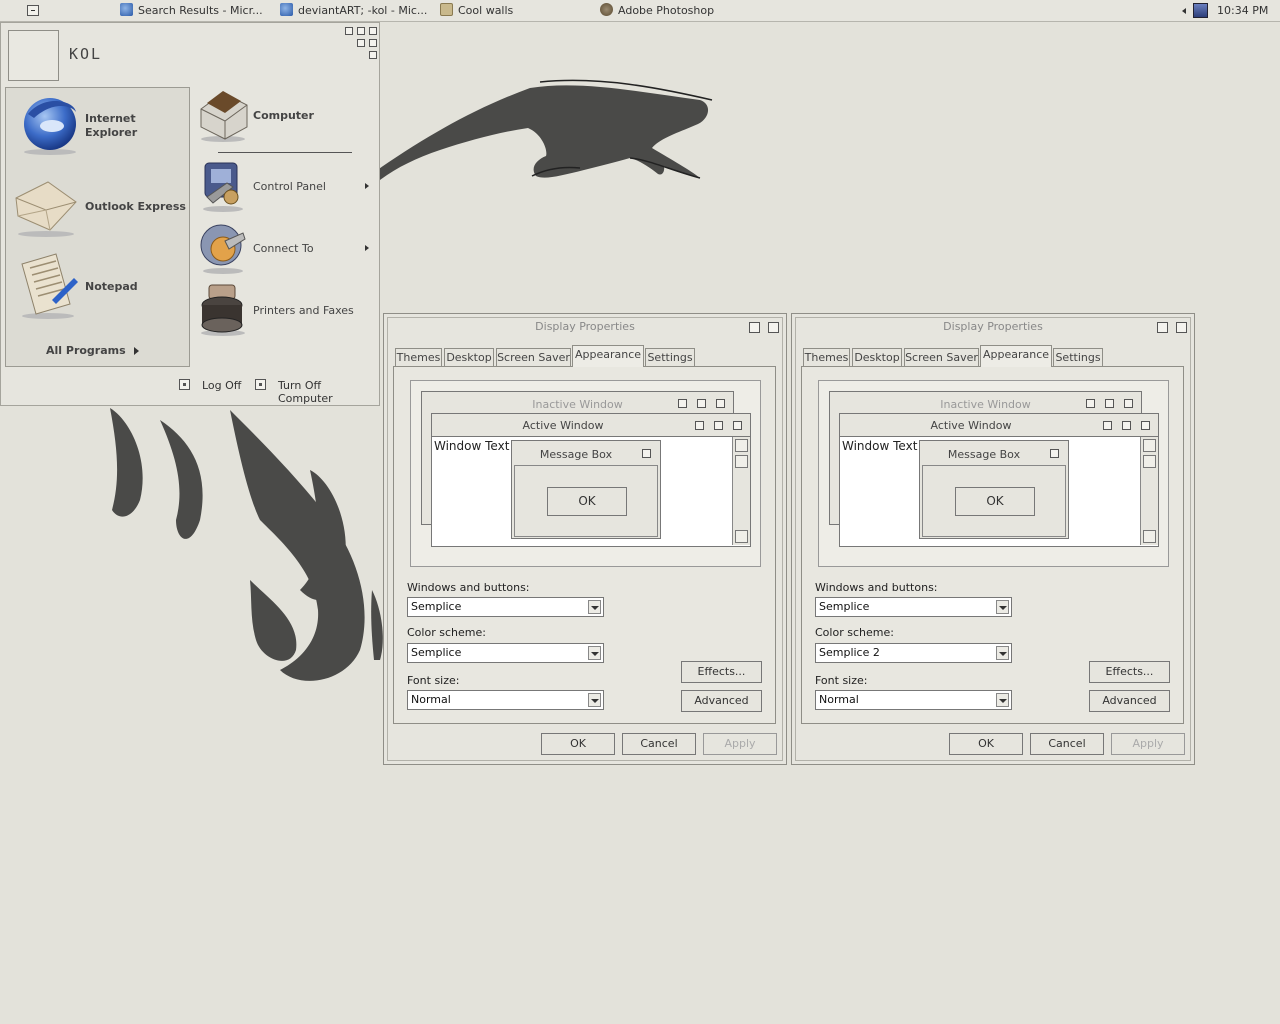 This screenshot has height=1024, width=1280. Describe the element at coordinates (222, 385) in the screenshot. I see `log-off-label: Log Off` at that location.